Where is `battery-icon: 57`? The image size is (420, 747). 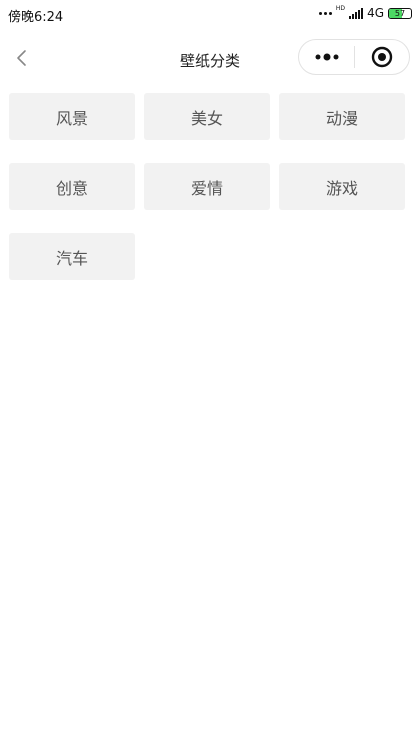 battery-icon: 57 is located at coordinates (400, 13).